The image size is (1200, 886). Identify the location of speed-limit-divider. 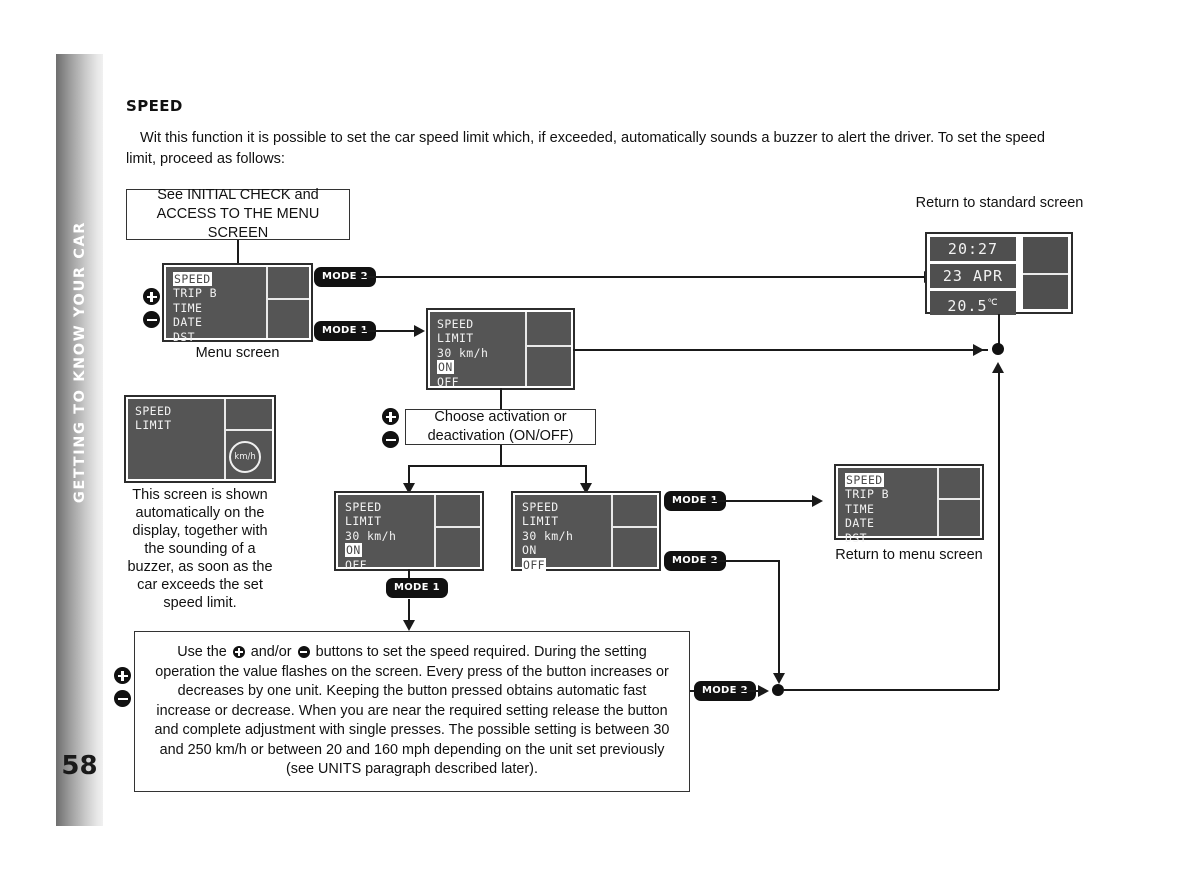
(526, 349).